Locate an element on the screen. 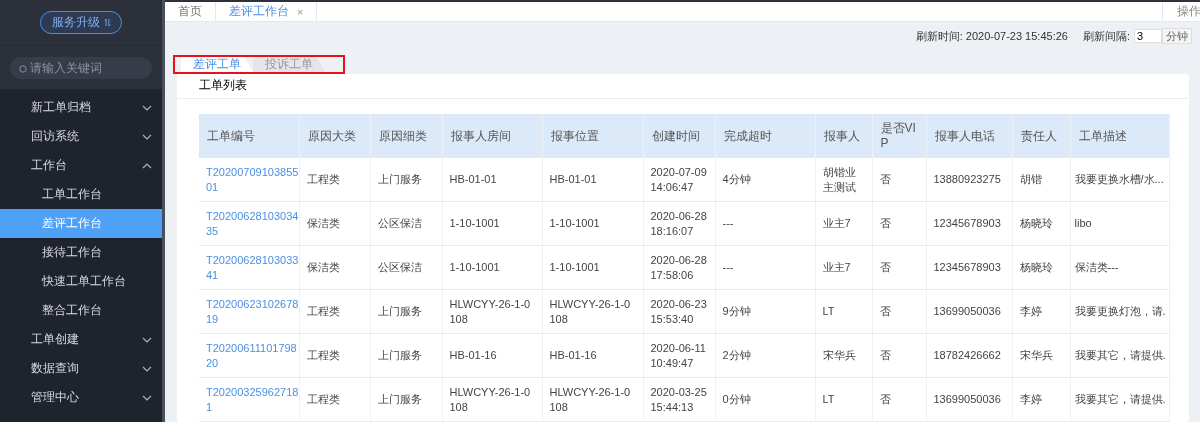 The image size is (1200, 422). submenu-item: 整合工作台 is located at coordinates (81, 310).